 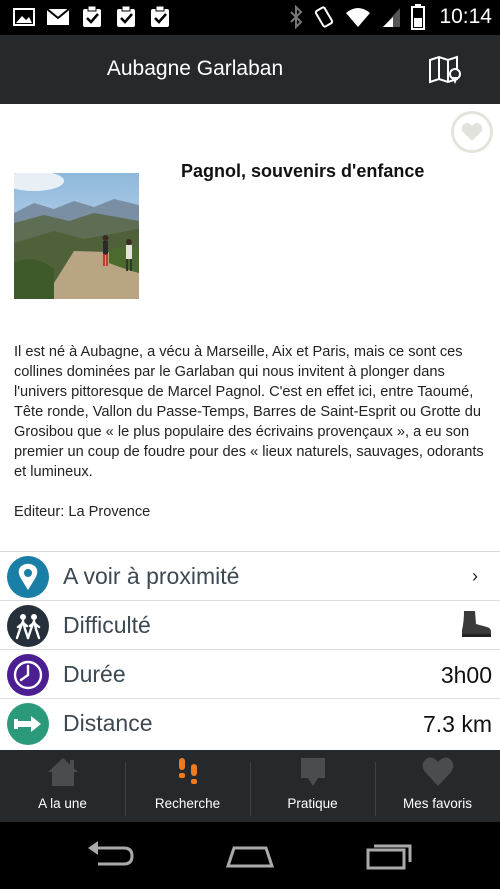 I want to click on distance-row: Distance 7.3 km, so click(x=250, y=723).